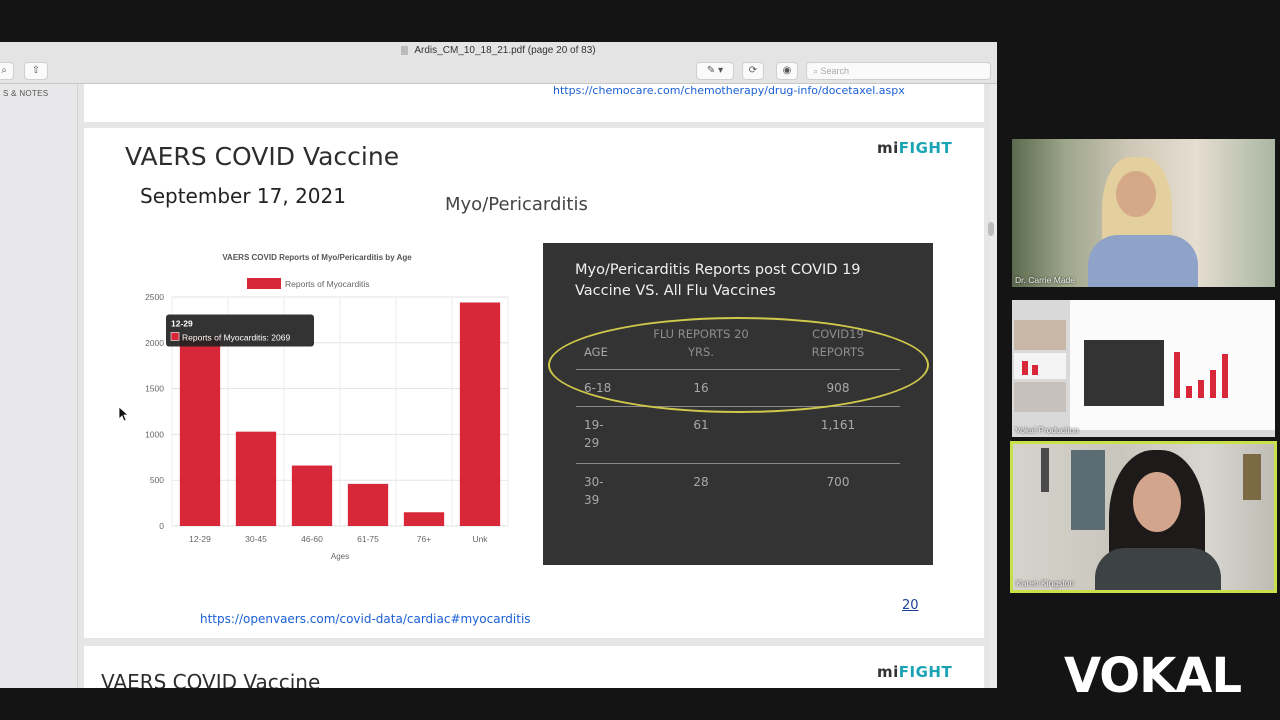  I want to click on magnifier-icon: ⌕, so click(4, 70).